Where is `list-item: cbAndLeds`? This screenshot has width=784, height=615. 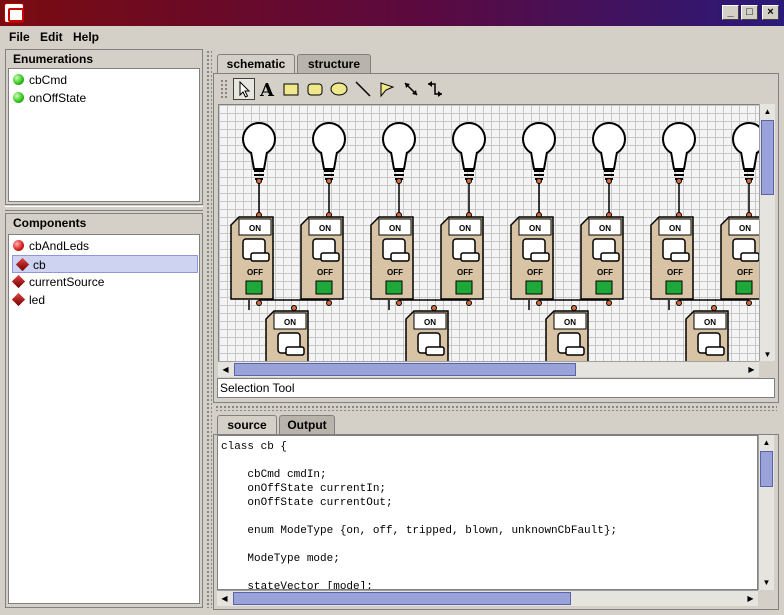 list-item: cbAndLeds is located at coordinates (104, 246).